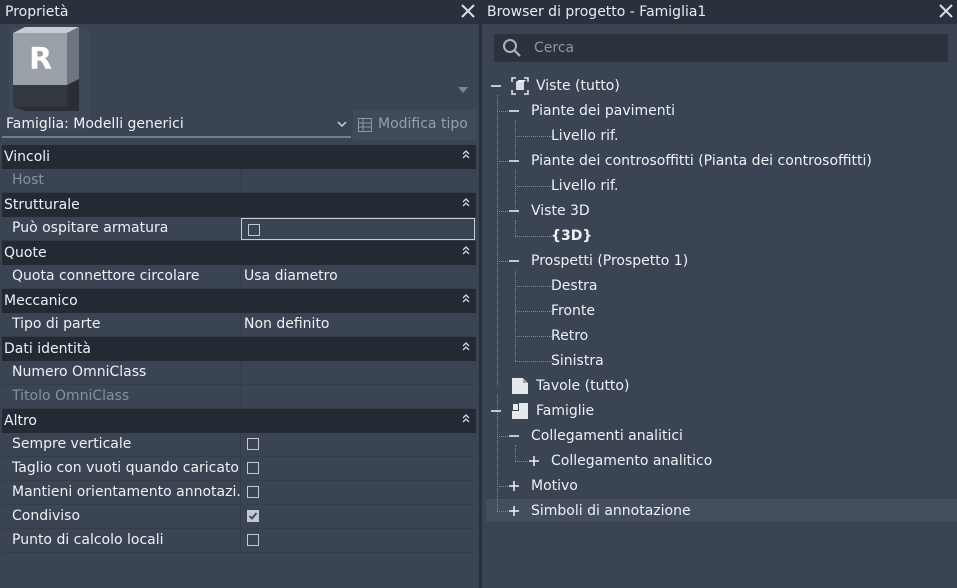 The image size is (957, 588). Describe the element at coordinates (578, 86) in the screenshot. I see `tree-node-label: Viste (tutto)` at that location.